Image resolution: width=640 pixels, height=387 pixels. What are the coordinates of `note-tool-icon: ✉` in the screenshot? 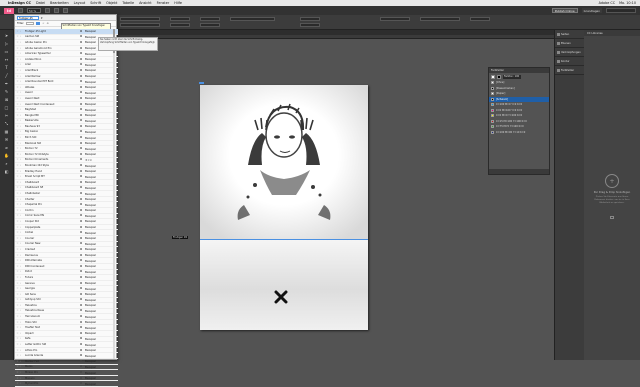 It's located at (7, 139).